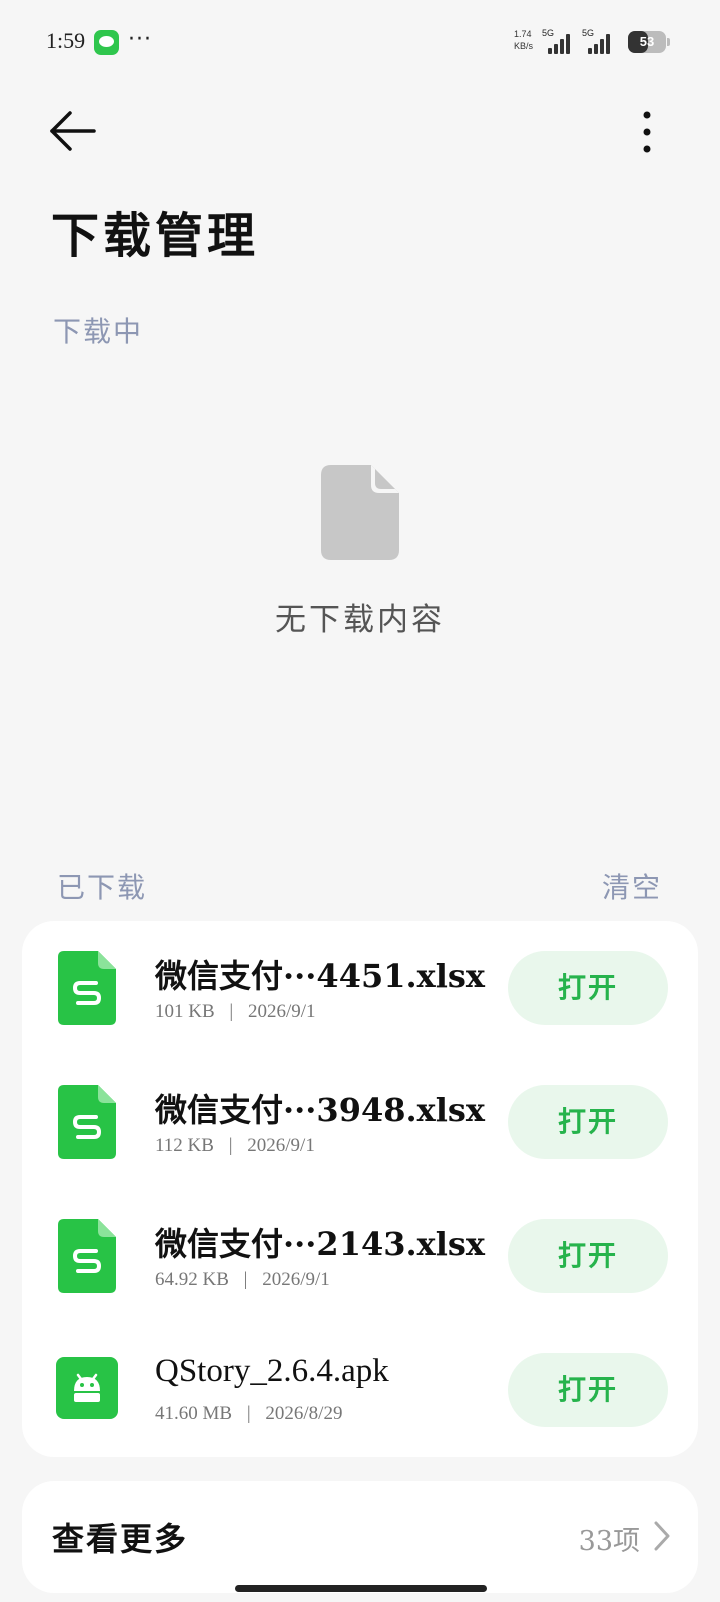 This screenshot has height=1602, width=720. Describe the element at coordinates (106, 42) in the screenshot. I see `message-notification-icon` at that location.